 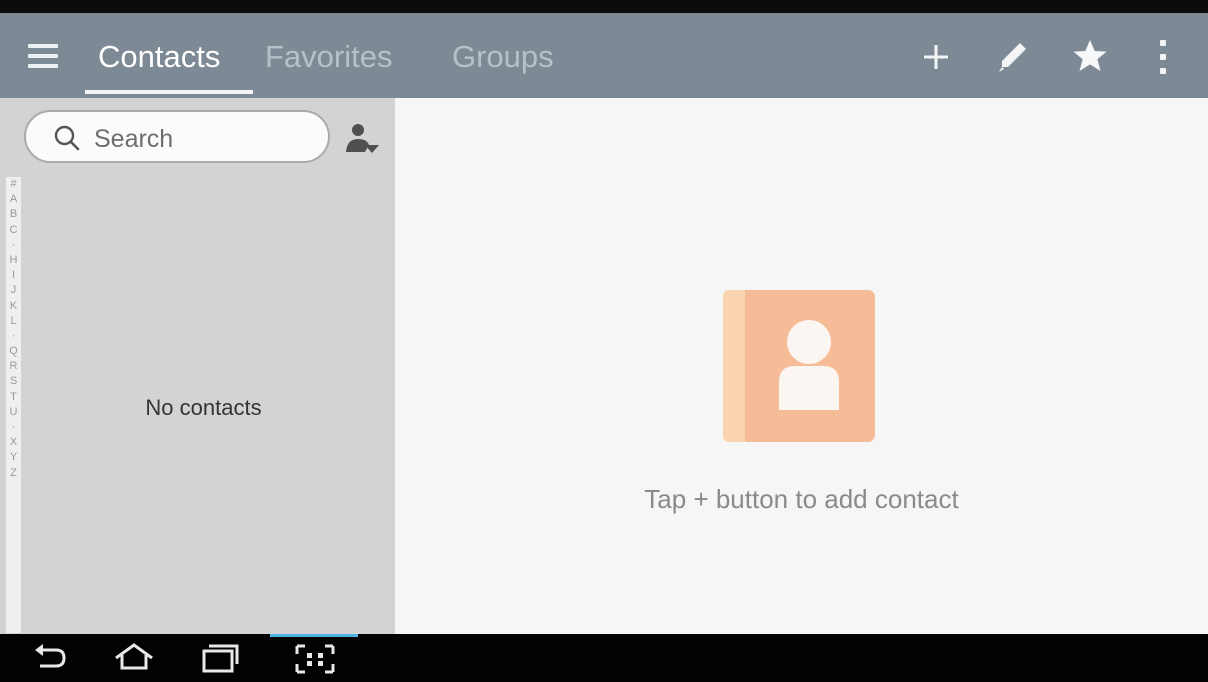 What do you see at coordinates (134, 658) in the screenshot?
I see `home-icon` at bounding box center [134, 658].